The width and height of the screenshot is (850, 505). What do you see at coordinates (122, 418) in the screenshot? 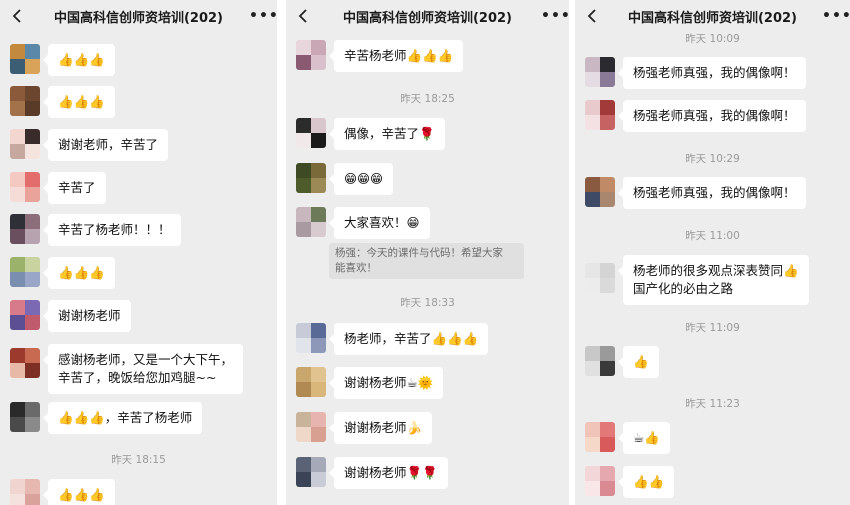
I see `message-bubble: 👍👍👍，辛苦了杨老师` at bounding box center [122, 418].